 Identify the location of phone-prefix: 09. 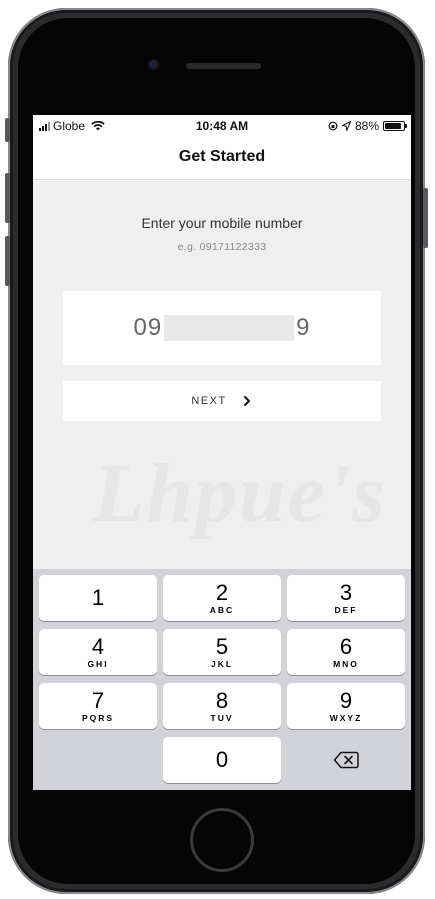
(148, 327).